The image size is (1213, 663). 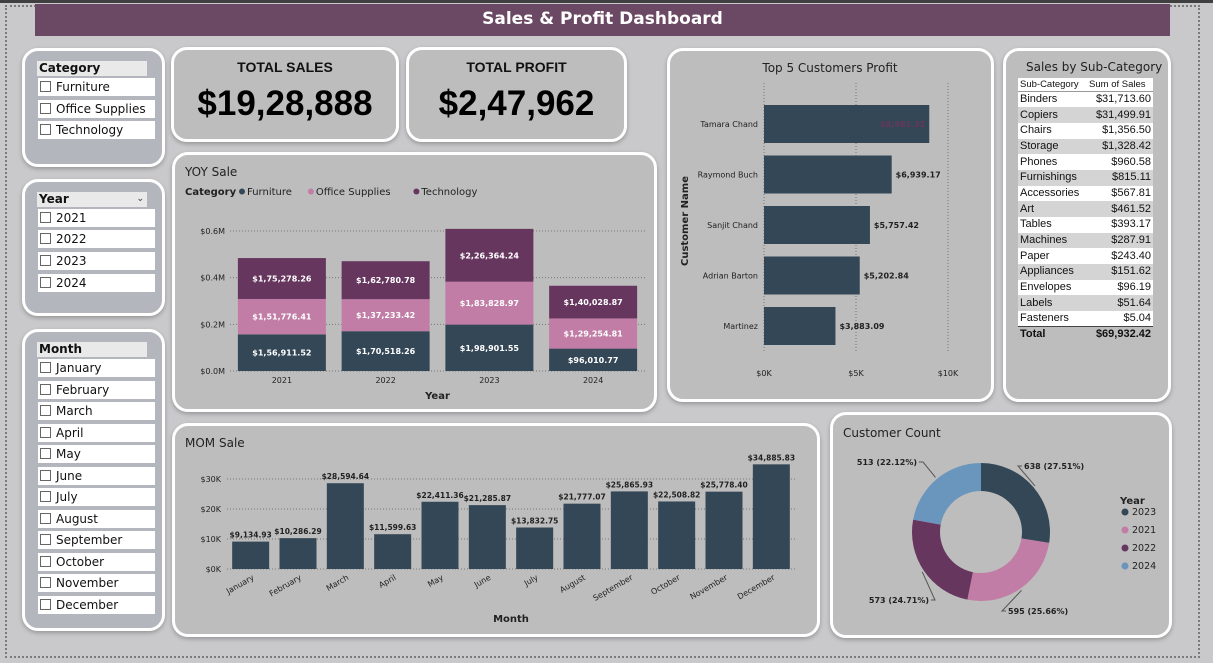 What do you see at coordinates (1085, 319) in the screenshot?
I see `table-row: Fasteners $5.04` at bounding box center [1085, 319].